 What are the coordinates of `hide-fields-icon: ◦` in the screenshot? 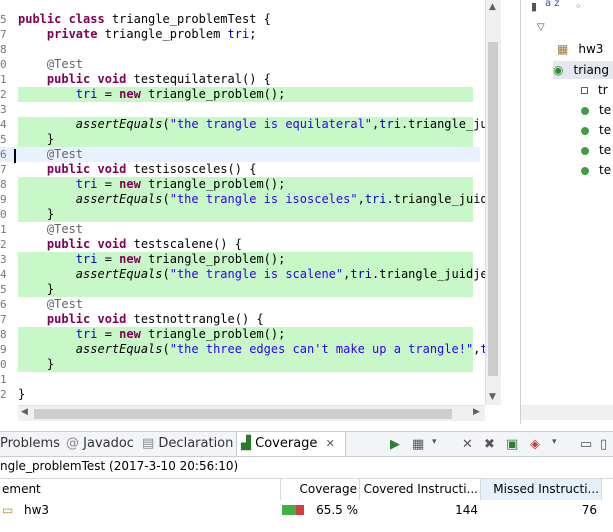 It's located at (578, 6).